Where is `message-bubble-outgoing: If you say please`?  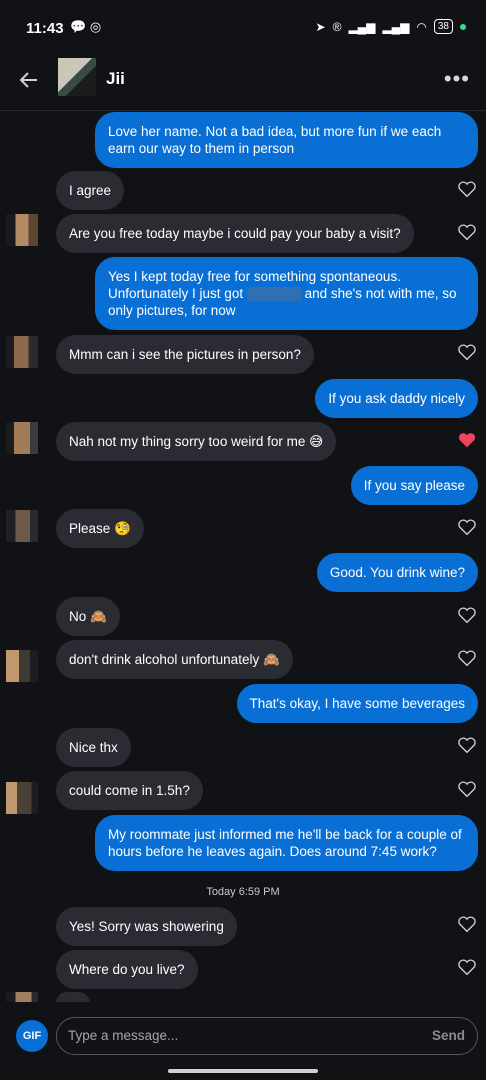 message-bubble-outgoing: If you say please is located at coordinates (414, 485).